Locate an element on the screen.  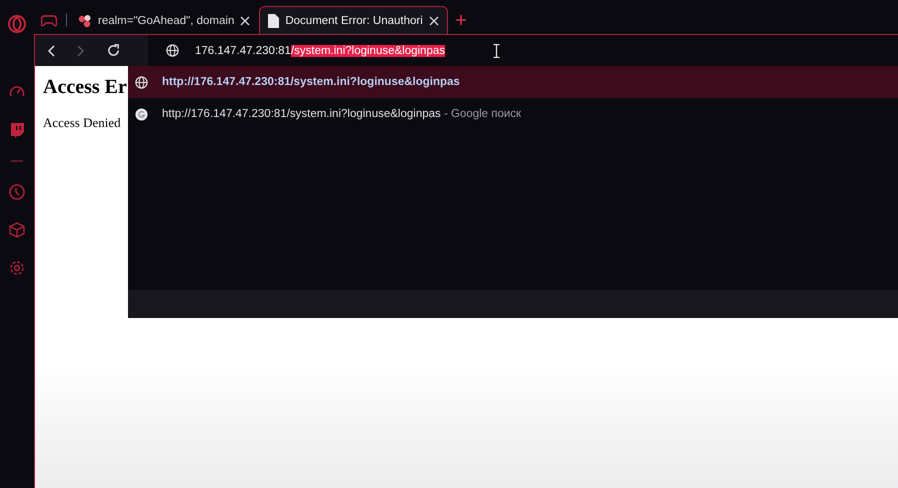
divider-icon is located at coordinates (17, 161).